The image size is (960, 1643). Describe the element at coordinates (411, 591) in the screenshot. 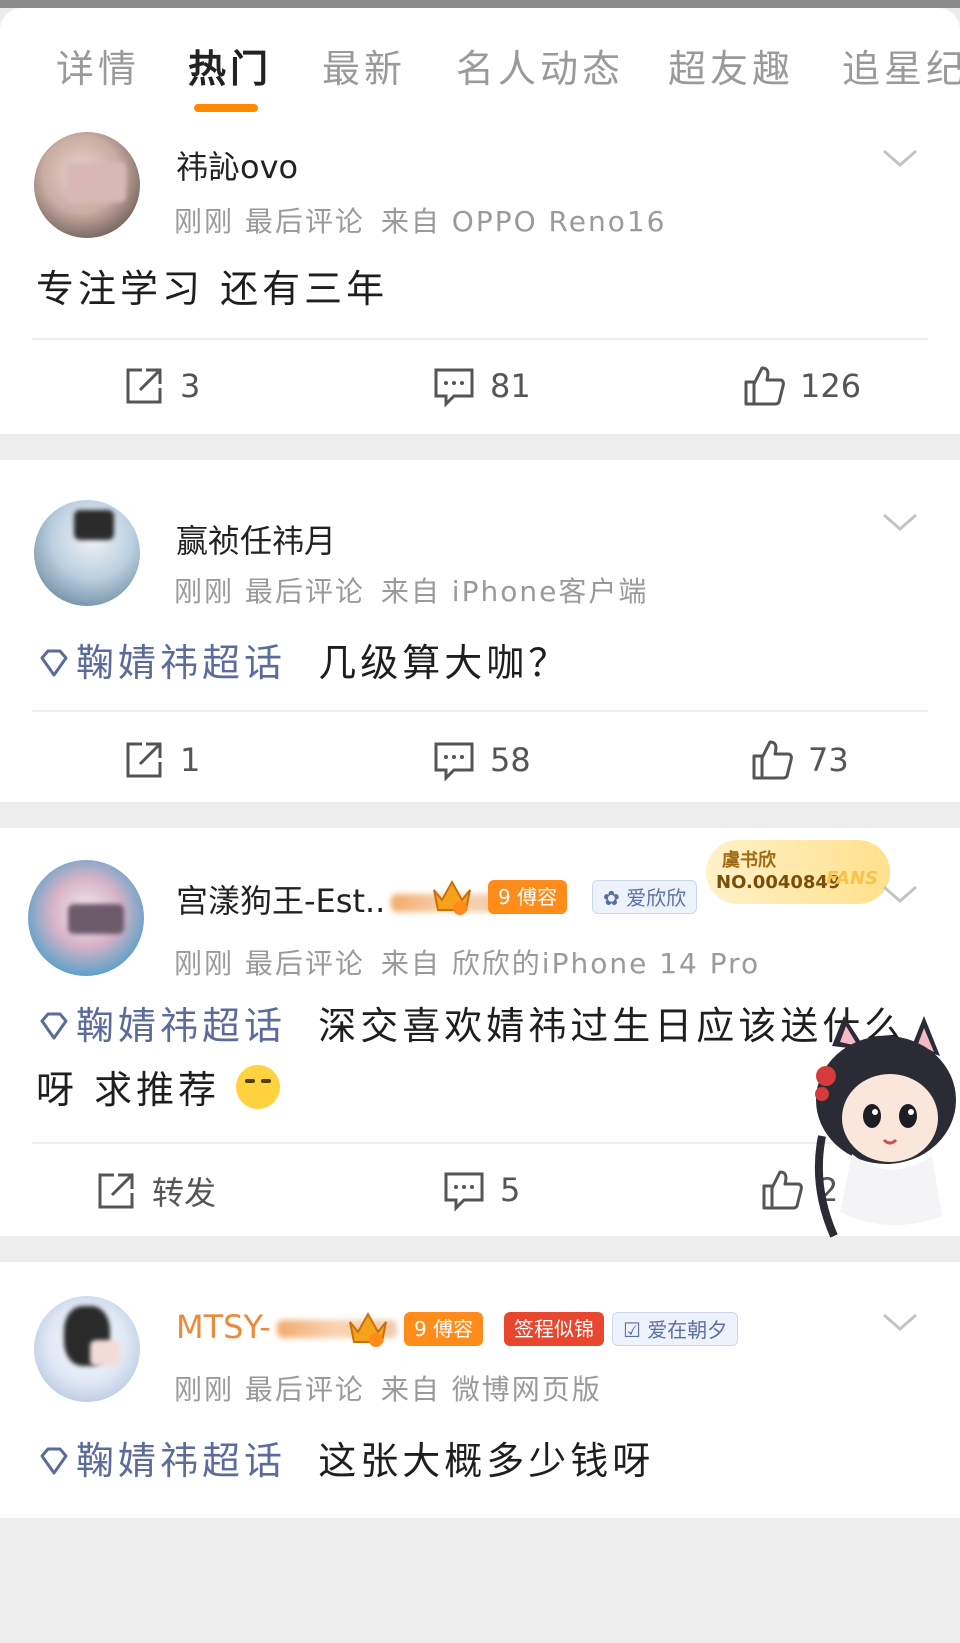

I see `post-meta: 刚刚 最后评论 来自 iPhone客户端` at that location.